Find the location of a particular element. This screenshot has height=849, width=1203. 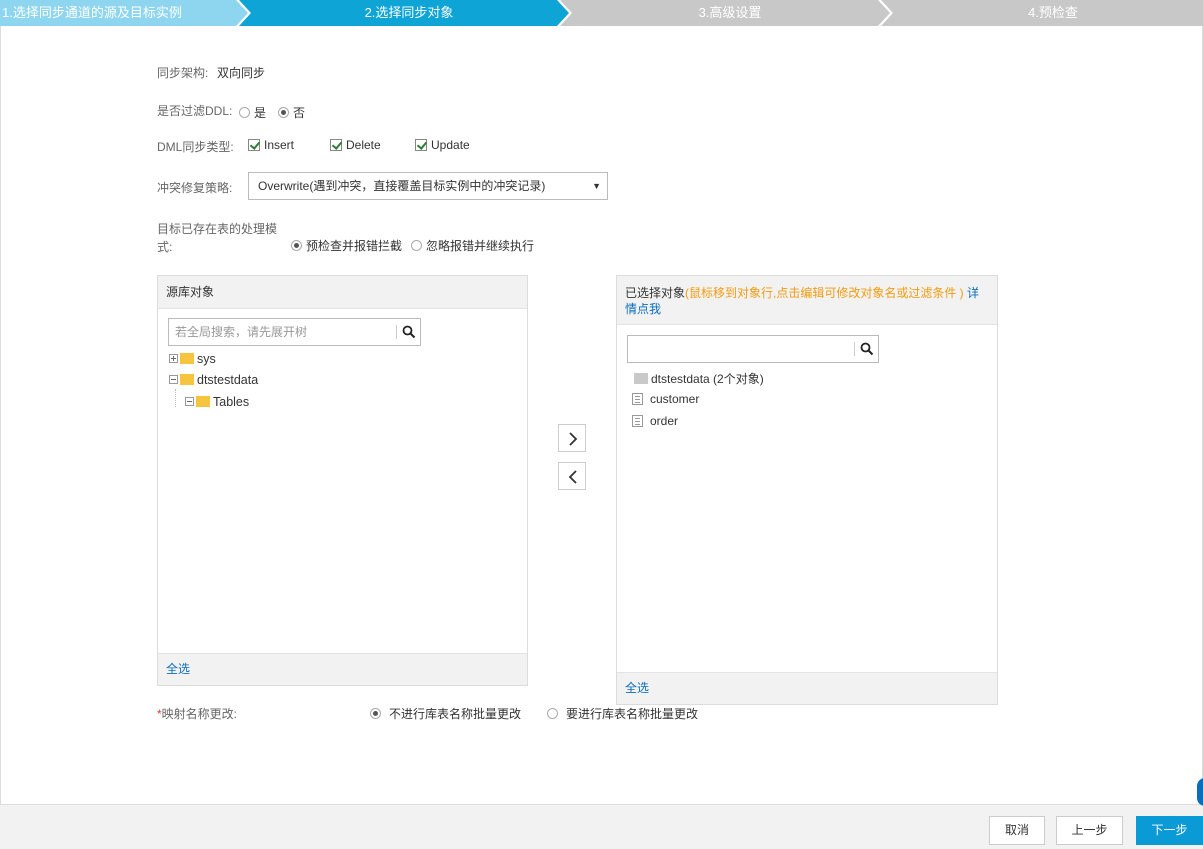

existing-table-option-precheck-label: 预检查并报错拦截 is located at coordinates (354, 246).